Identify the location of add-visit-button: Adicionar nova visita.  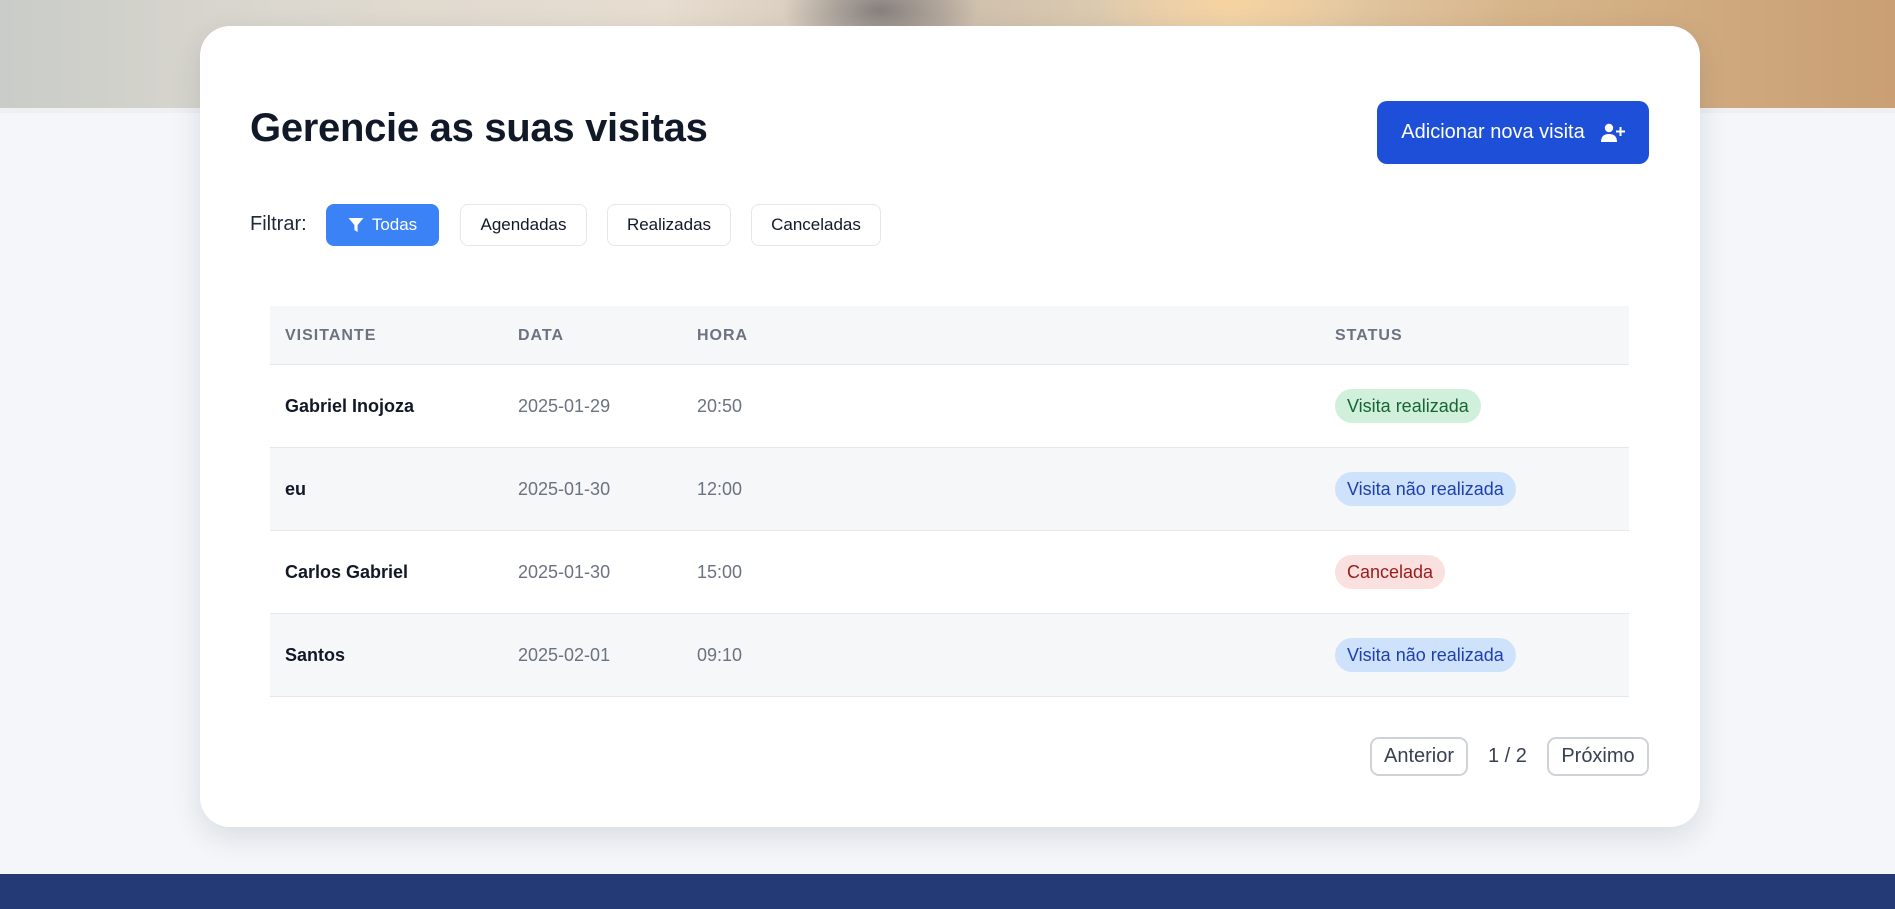
(1513, 132).